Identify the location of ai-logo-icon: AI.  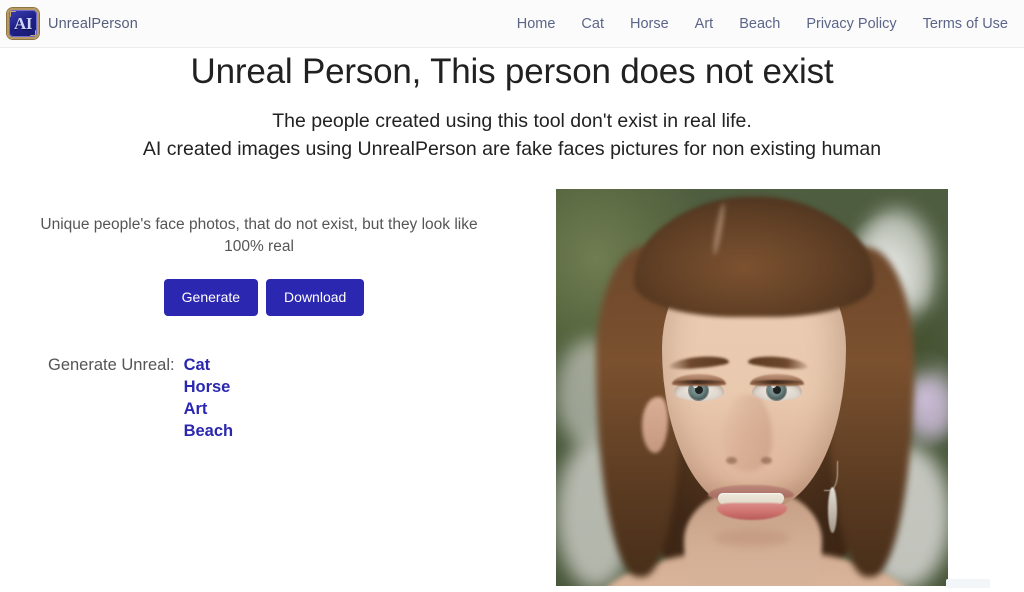
(23, 23).